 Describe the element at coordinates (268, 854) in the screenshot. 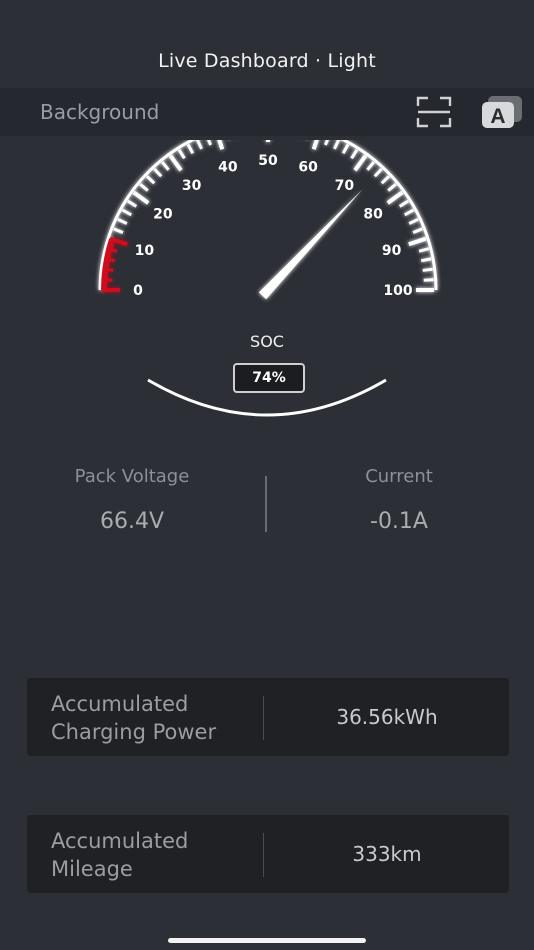

I see `mileage-card: Accumulated Mileage 333km` at that location.